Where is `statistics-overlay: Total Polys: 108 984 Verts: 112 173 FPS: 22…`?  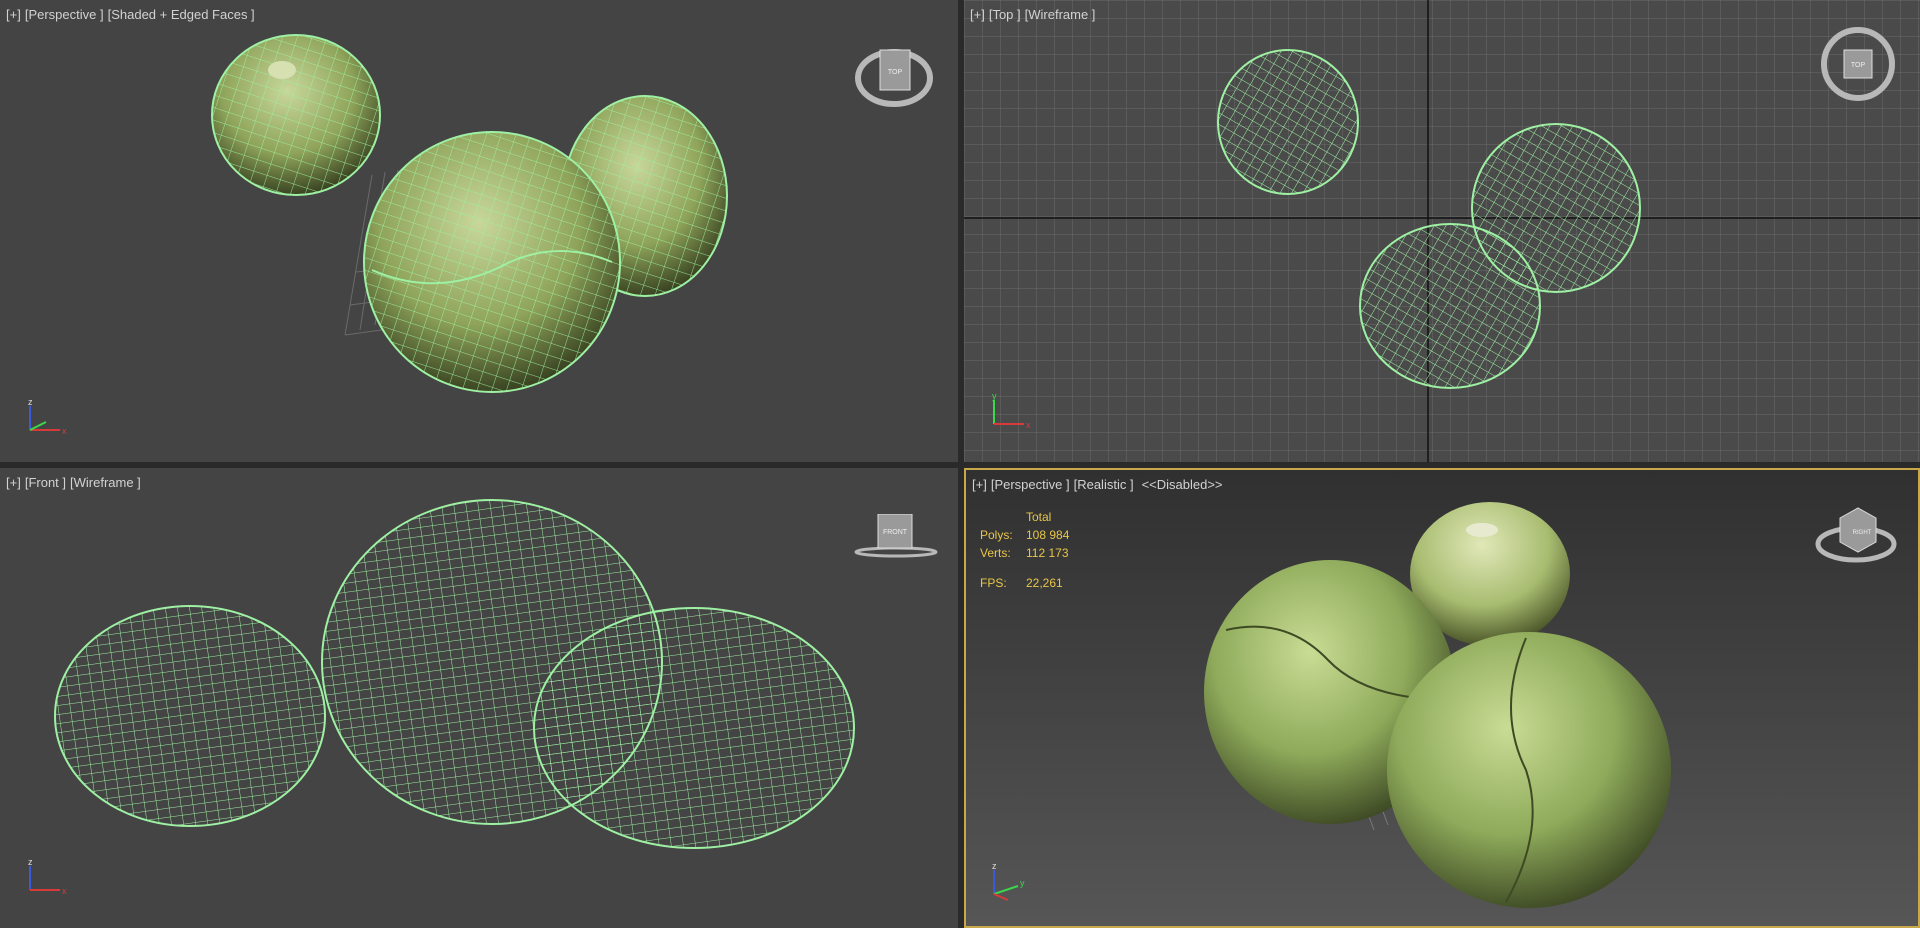
statistics-overlay: Total Polys: 108 984 Verts: 112 173 FPS: 22… is located at coordinates (1024, 550).